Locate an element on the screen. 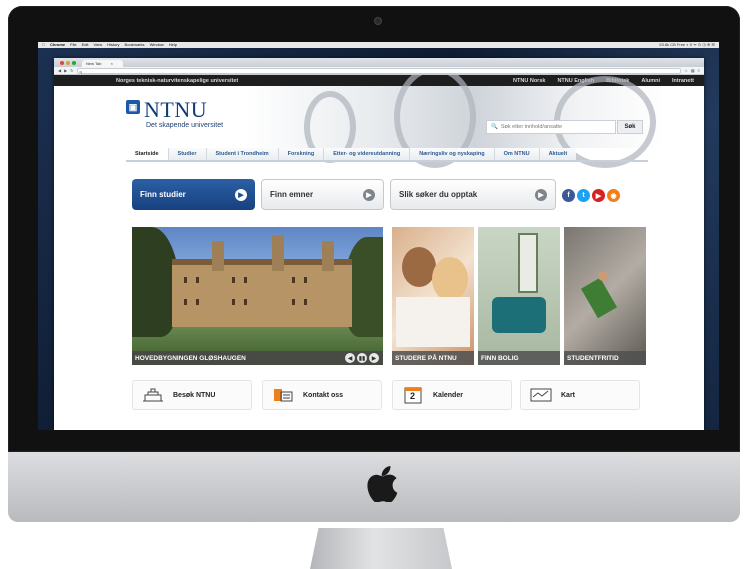  menubar-item-edit: Edit is located at coordinates (85, 45).